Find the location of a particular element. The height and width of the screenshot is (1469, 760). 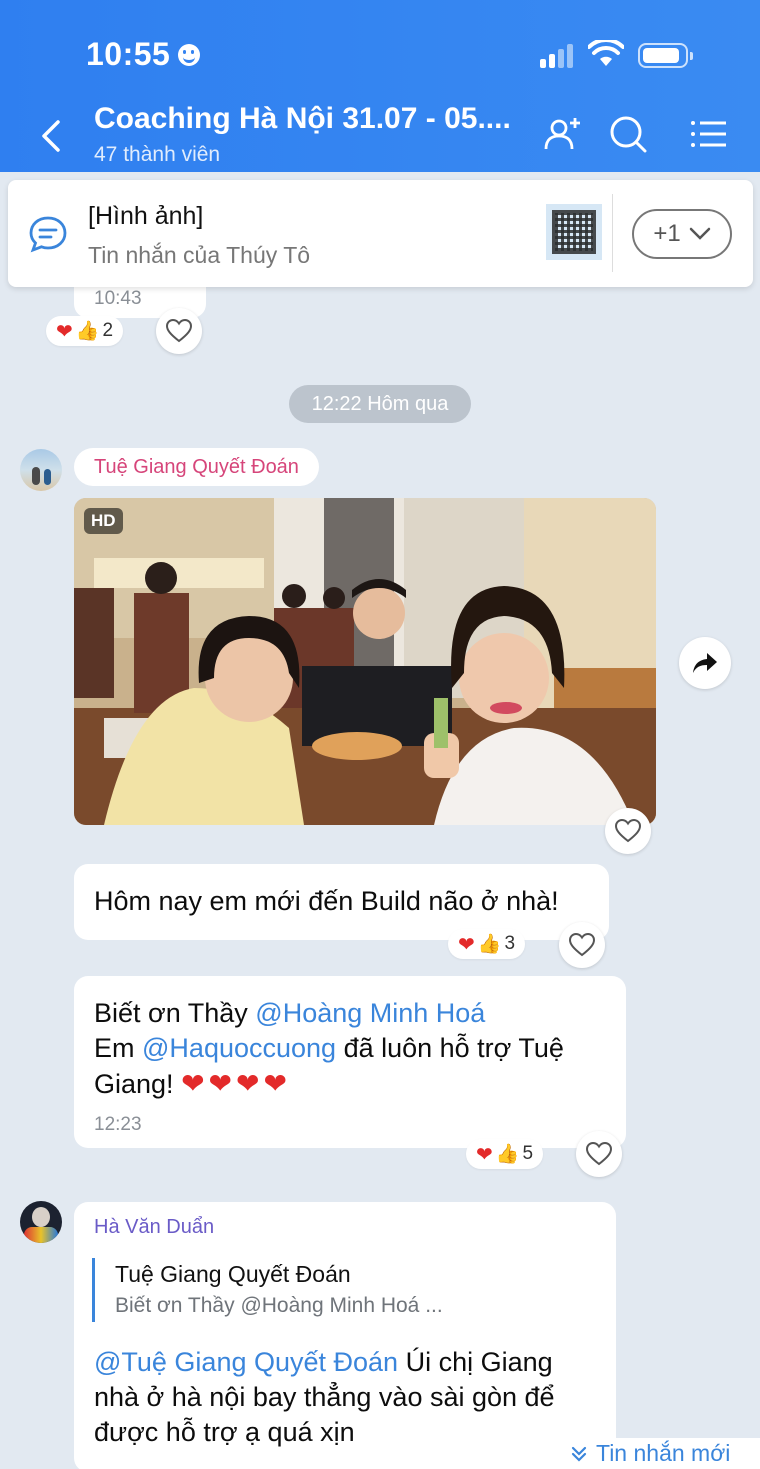

text-segment: được hỗ trợ ạ quá xịn is located at coordinates (224, 1432).